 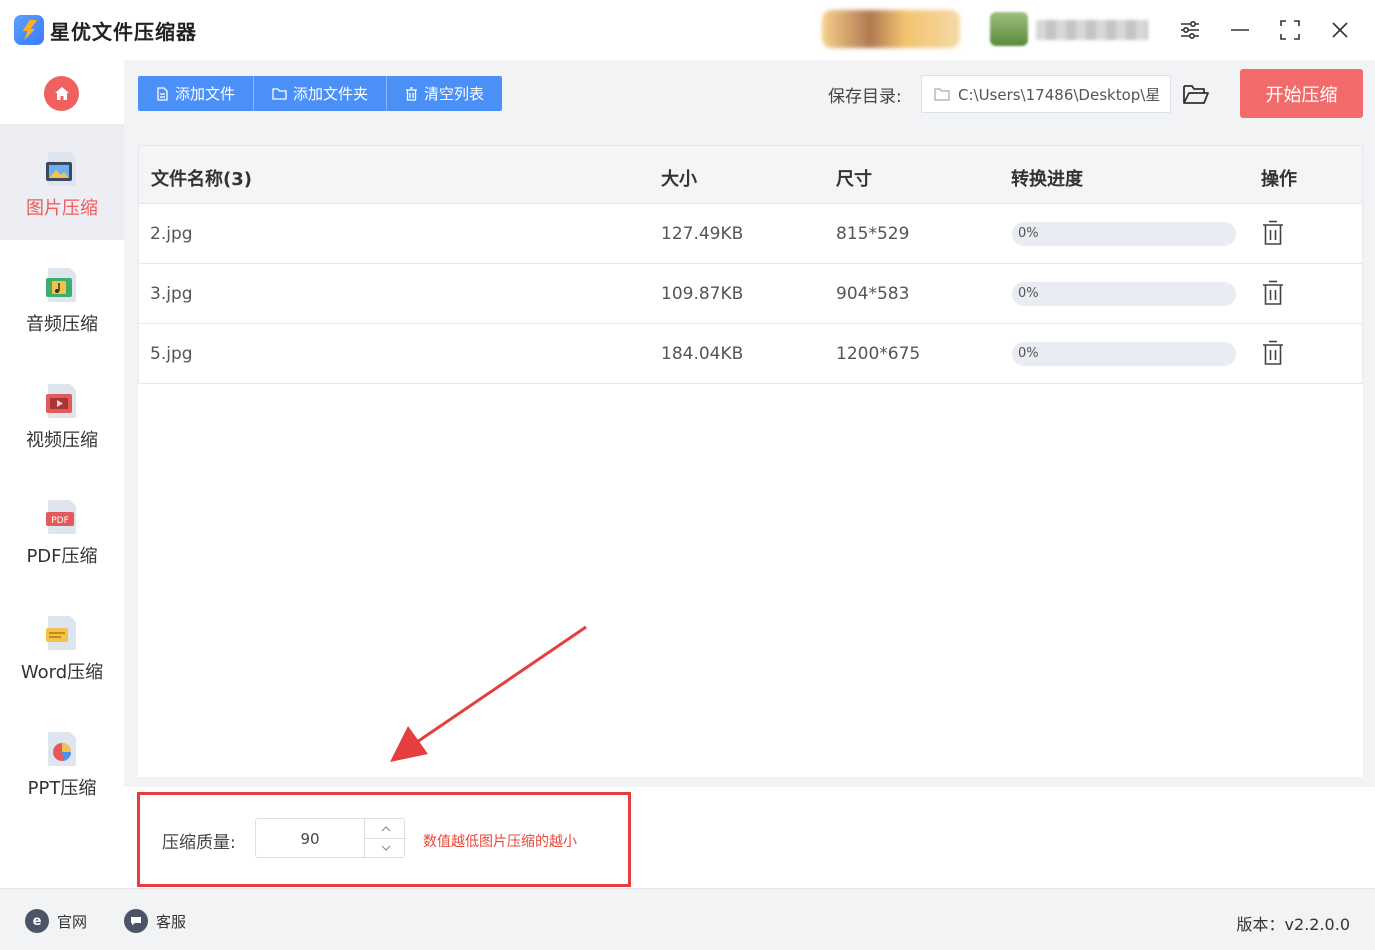 What do you see at coordinates (62, 208) in the screenshot?
I see `sidebar-item-label: 图片压缩` at bounding box center [62, 208].